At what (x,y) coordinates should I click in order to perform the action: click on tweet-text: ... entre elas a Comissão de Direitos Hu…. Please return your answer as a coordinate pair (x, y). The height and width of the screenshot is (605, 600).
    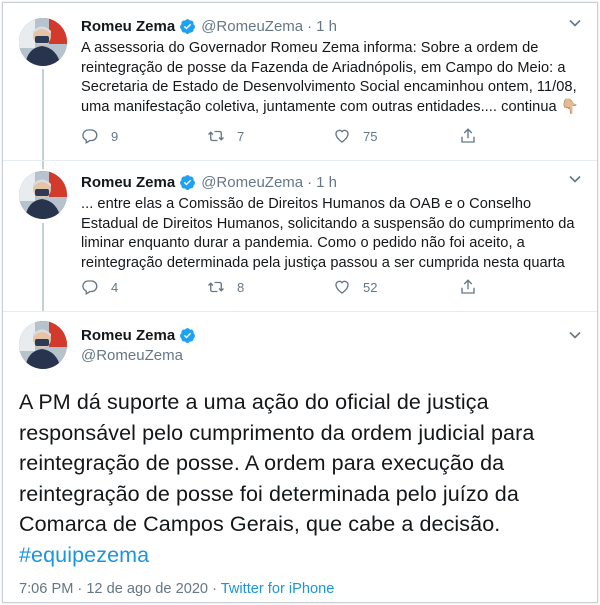
    Looking at the image, I should click on (328, 233).